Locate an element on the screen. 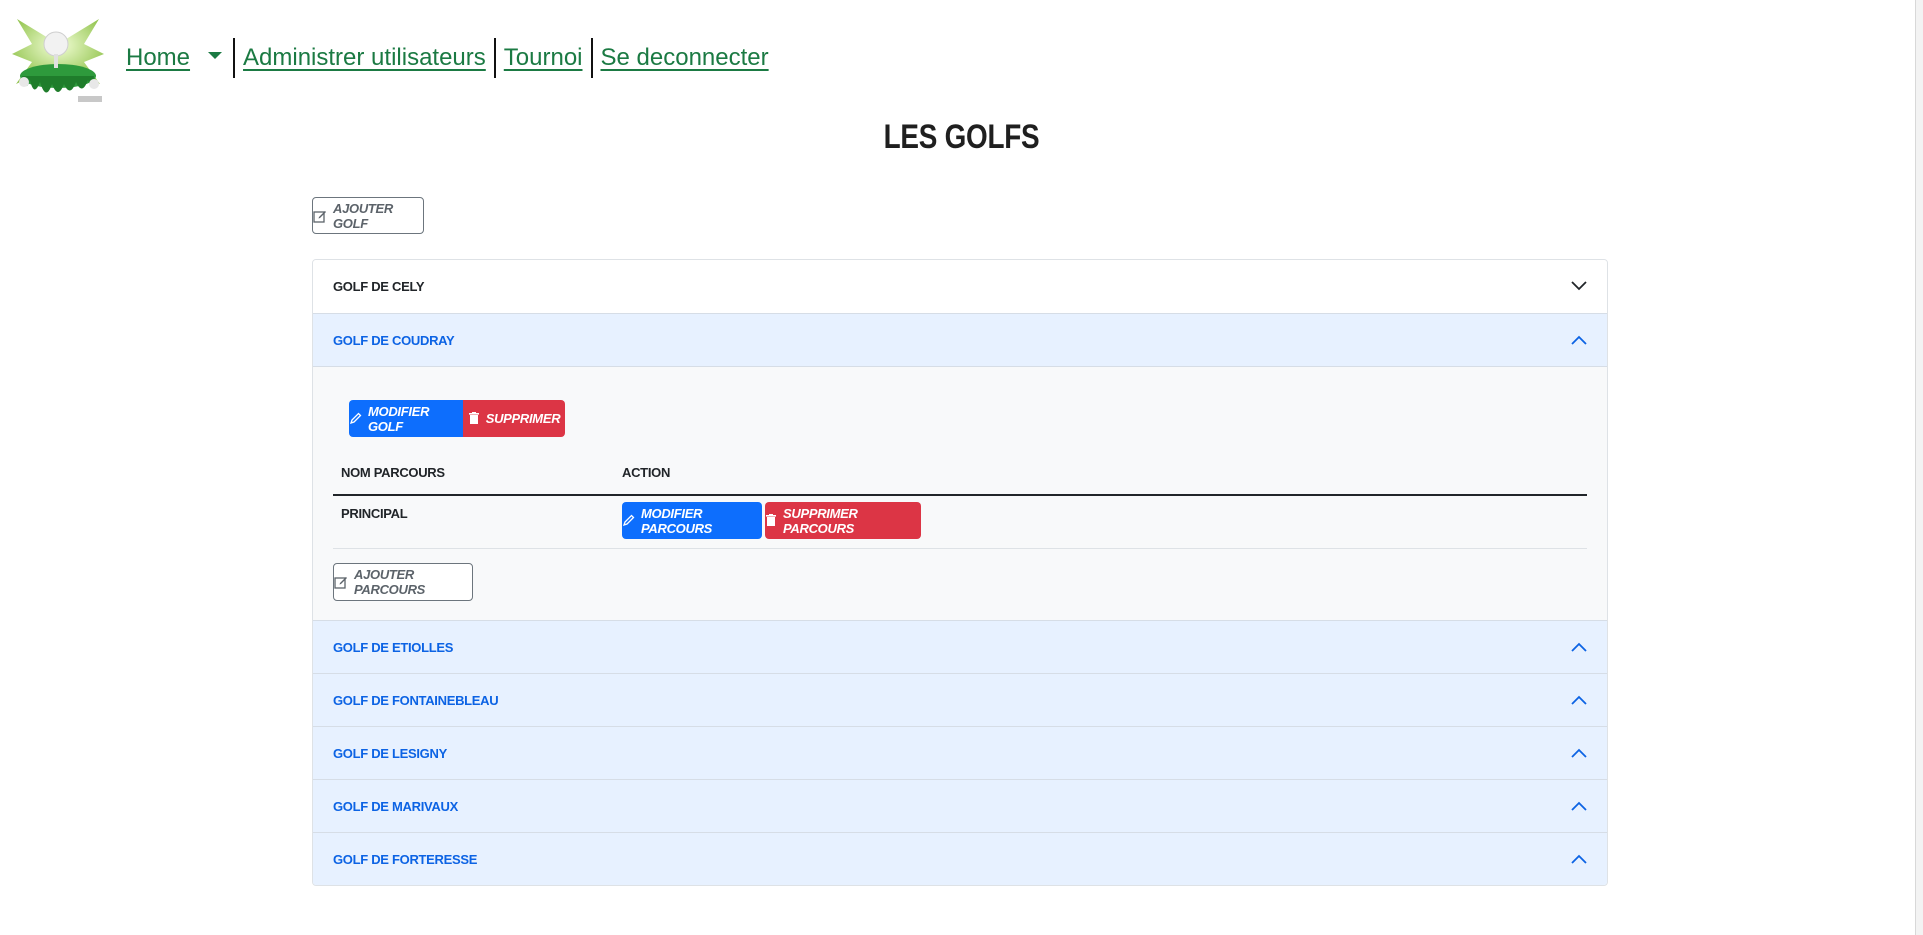 The image size is (1923, 935). accordion-title: GOLF DE MARIVAUX is located at coordinates (395, 806).